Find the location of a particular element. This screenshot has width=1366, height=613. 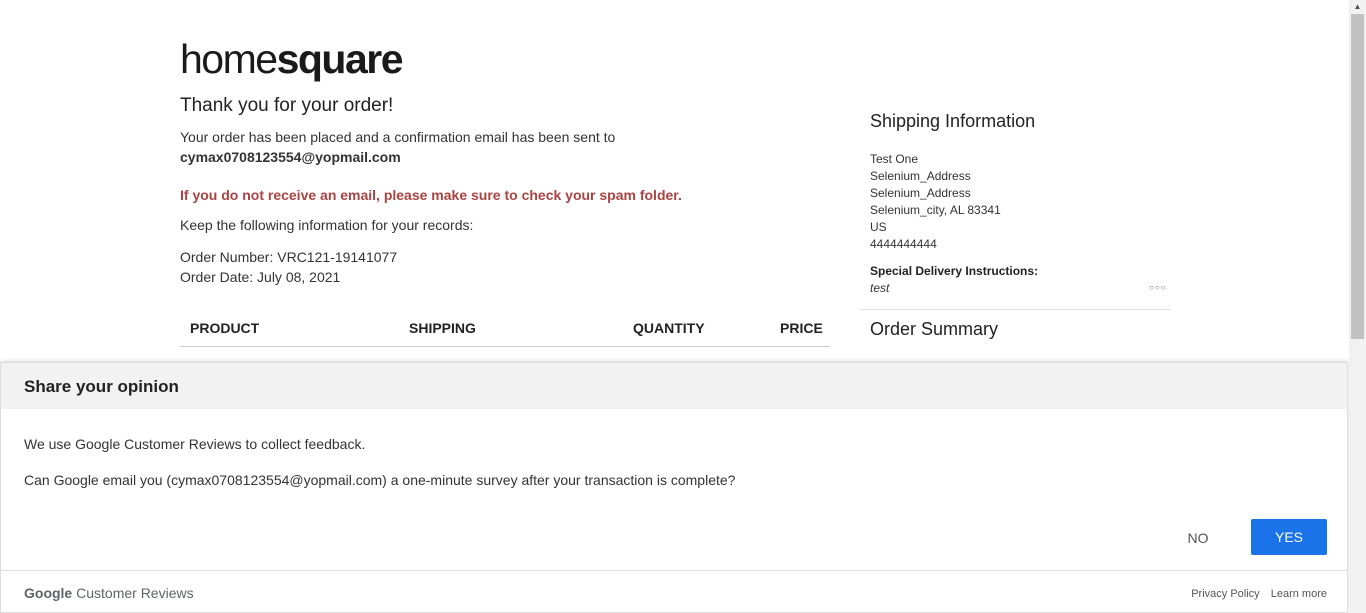

order-number: Order Number: VRC121-19141077 is located at coordinates (289, 257).